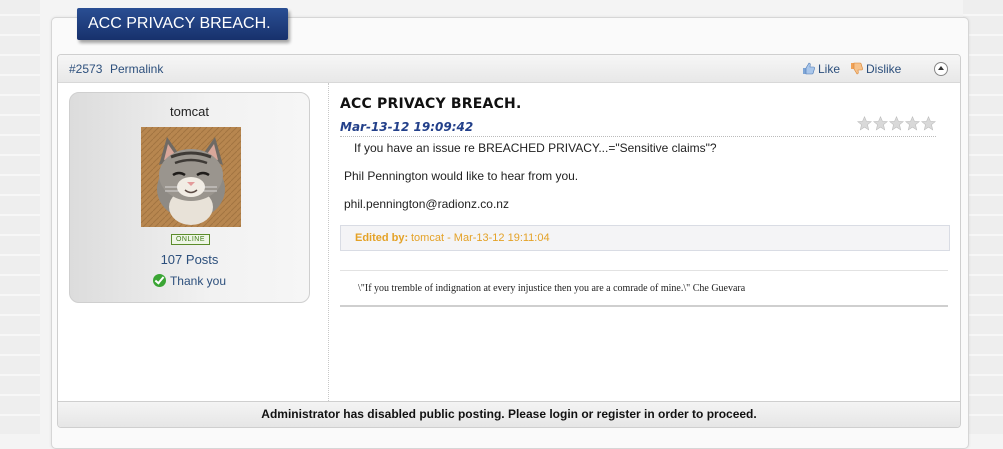 This screenshot has width=1003, height=449. Describe the element at coordinates (480, 238) in the screenshot. I see `edited-by-value: tomcat - Mar-13-12 19:11:04` at that location.